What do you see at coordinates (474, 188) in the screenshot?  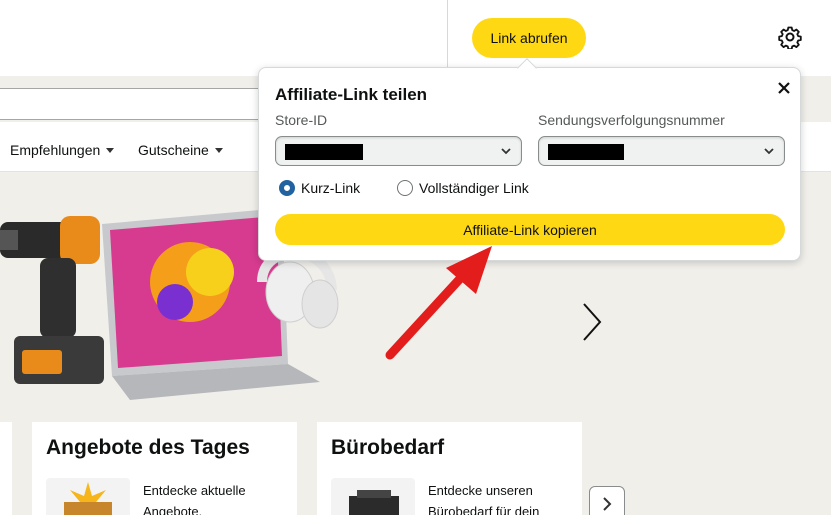 I see `radio-label: Vollständiger Link` at bounding box center [474, 188].